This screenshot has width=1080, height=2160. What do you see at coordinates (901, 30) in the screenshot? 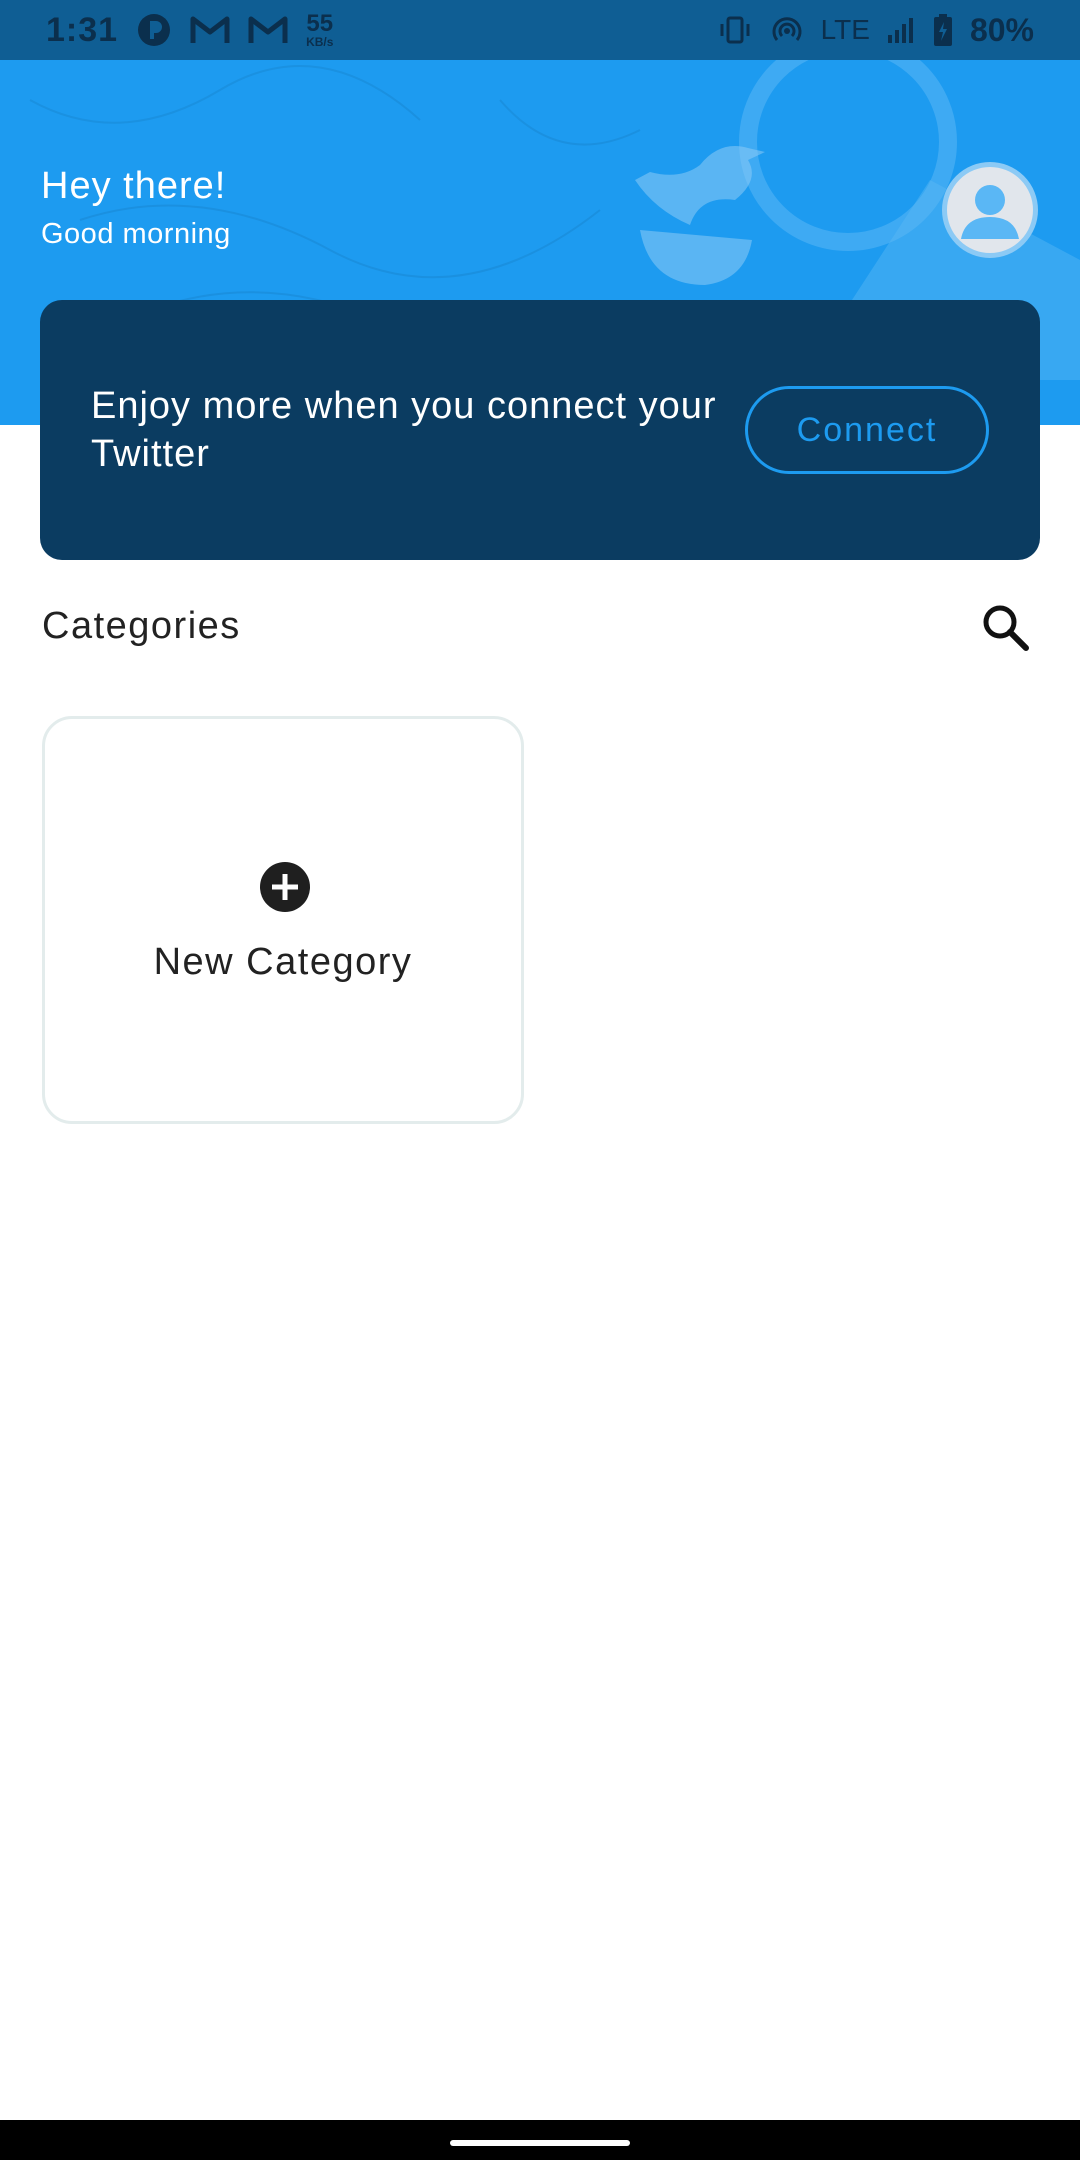
I see `signal-icon` at bounding box center [901, 30].